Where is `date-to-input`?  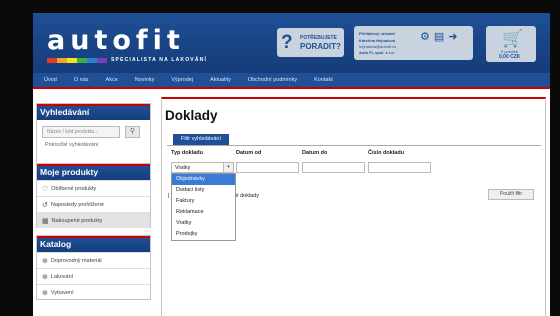
date-to-input is located at coordinates (333, 167).